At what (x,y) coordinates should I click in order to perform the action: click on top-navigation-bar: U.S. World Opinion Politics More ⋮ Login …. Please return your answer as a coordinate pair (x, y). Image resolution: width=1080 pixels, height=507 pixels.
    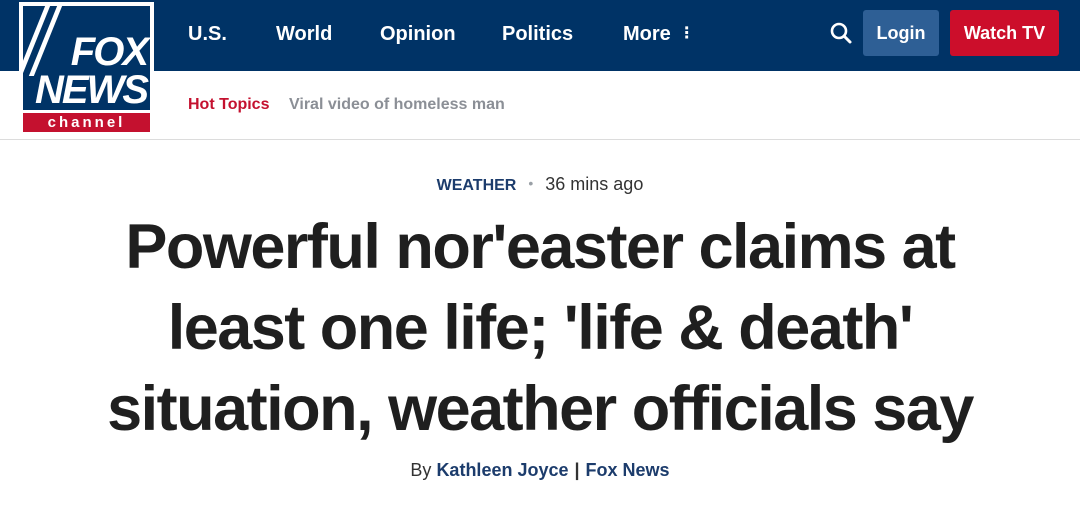
    Looking at the image, I should click on (540, 35).